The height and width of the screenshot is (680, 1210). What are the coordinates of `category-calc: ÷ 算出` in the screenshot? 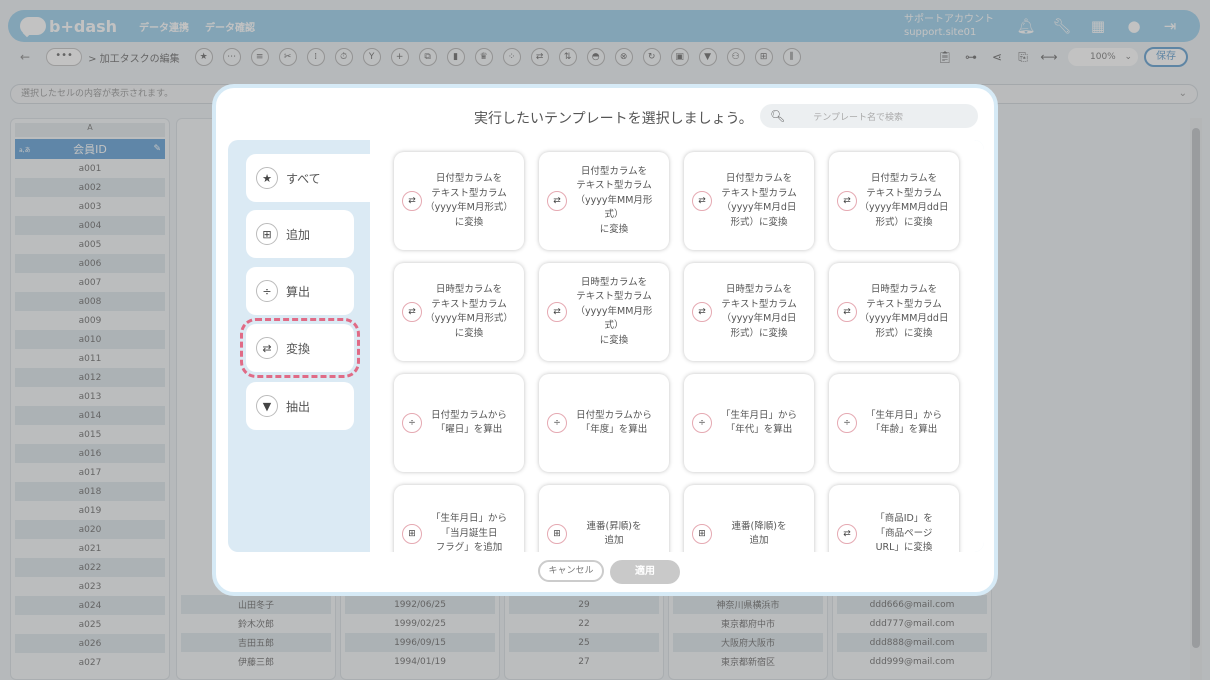 It's located at (300, 291).